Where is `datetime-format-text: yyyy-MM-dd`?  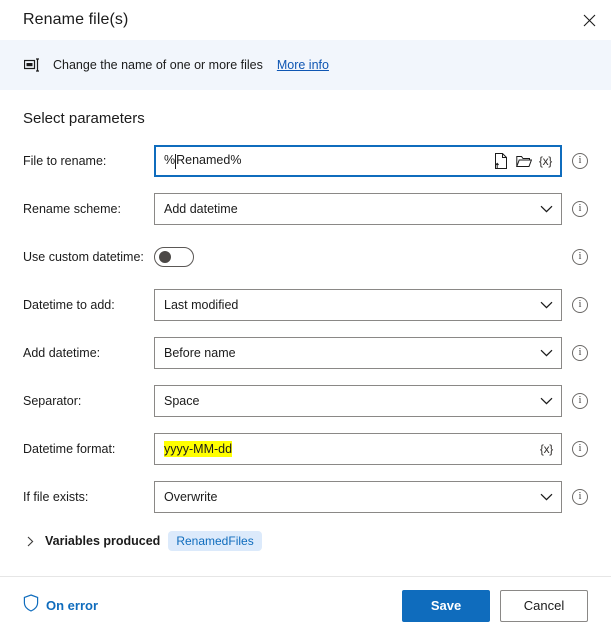
datetime-format-text: yyyy-MM-dd is located at coordinates (198, 449).